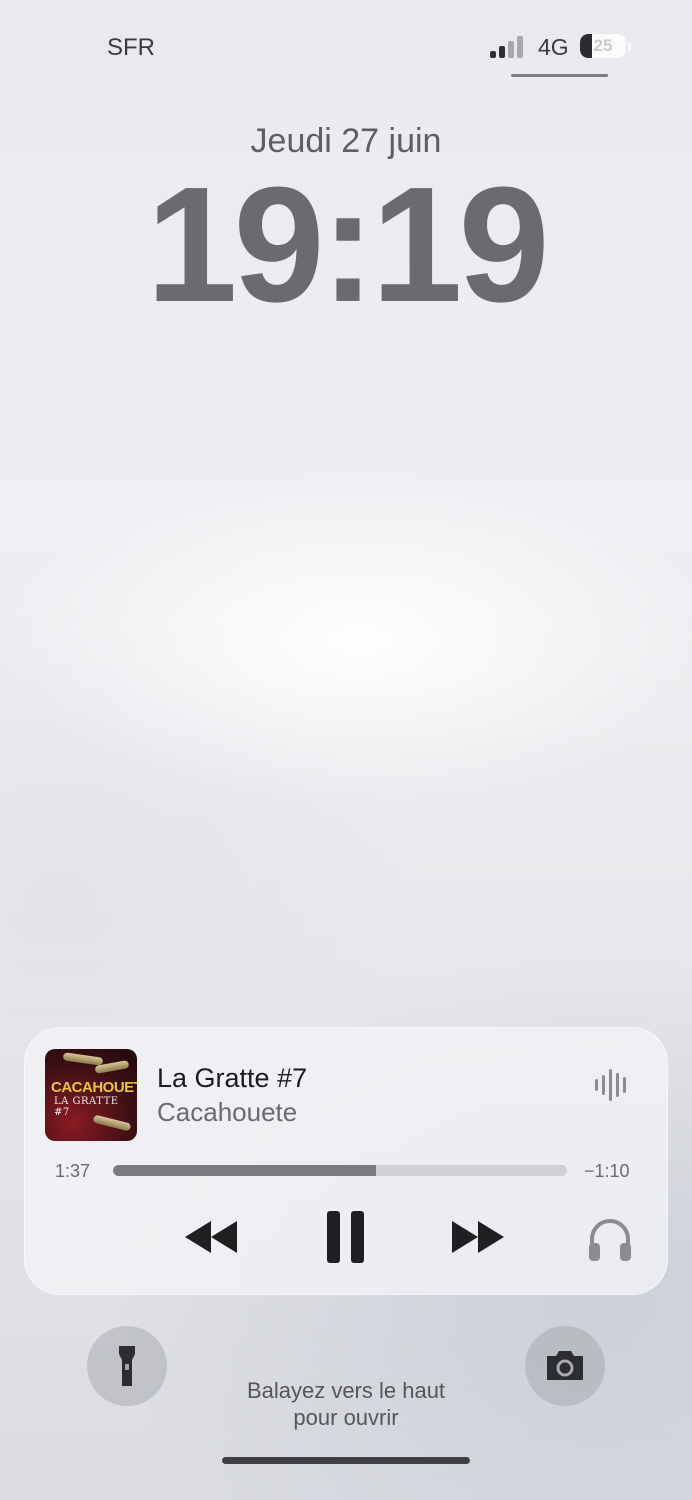 This screenshot has width=692, height=1500. I want to click on remaining-time: −1:10, so click(607, 1171).